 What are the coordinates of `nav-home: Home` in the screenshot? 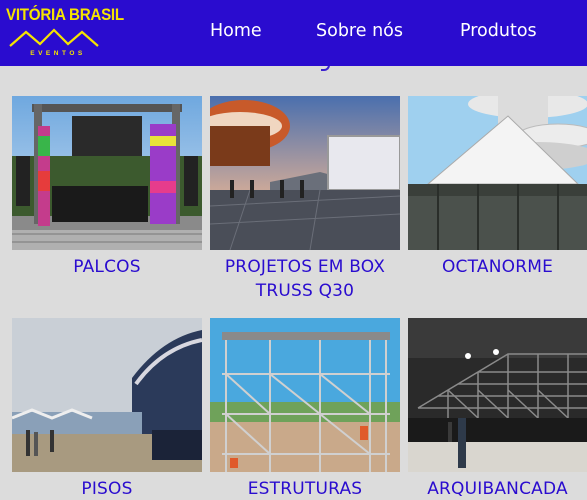 It's located at (236, 31).